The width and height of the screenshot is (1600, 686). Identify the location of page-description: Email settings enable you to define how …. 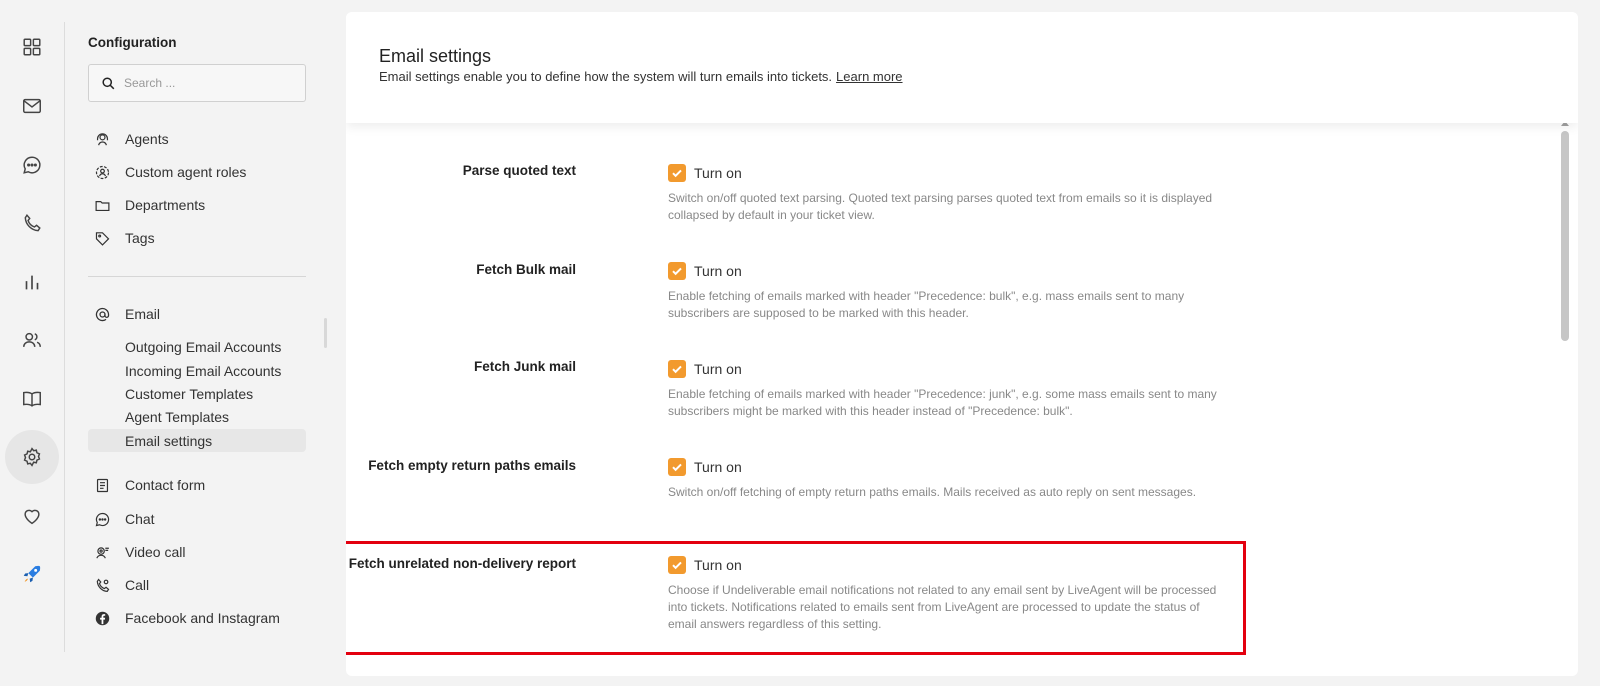
(641, 76).